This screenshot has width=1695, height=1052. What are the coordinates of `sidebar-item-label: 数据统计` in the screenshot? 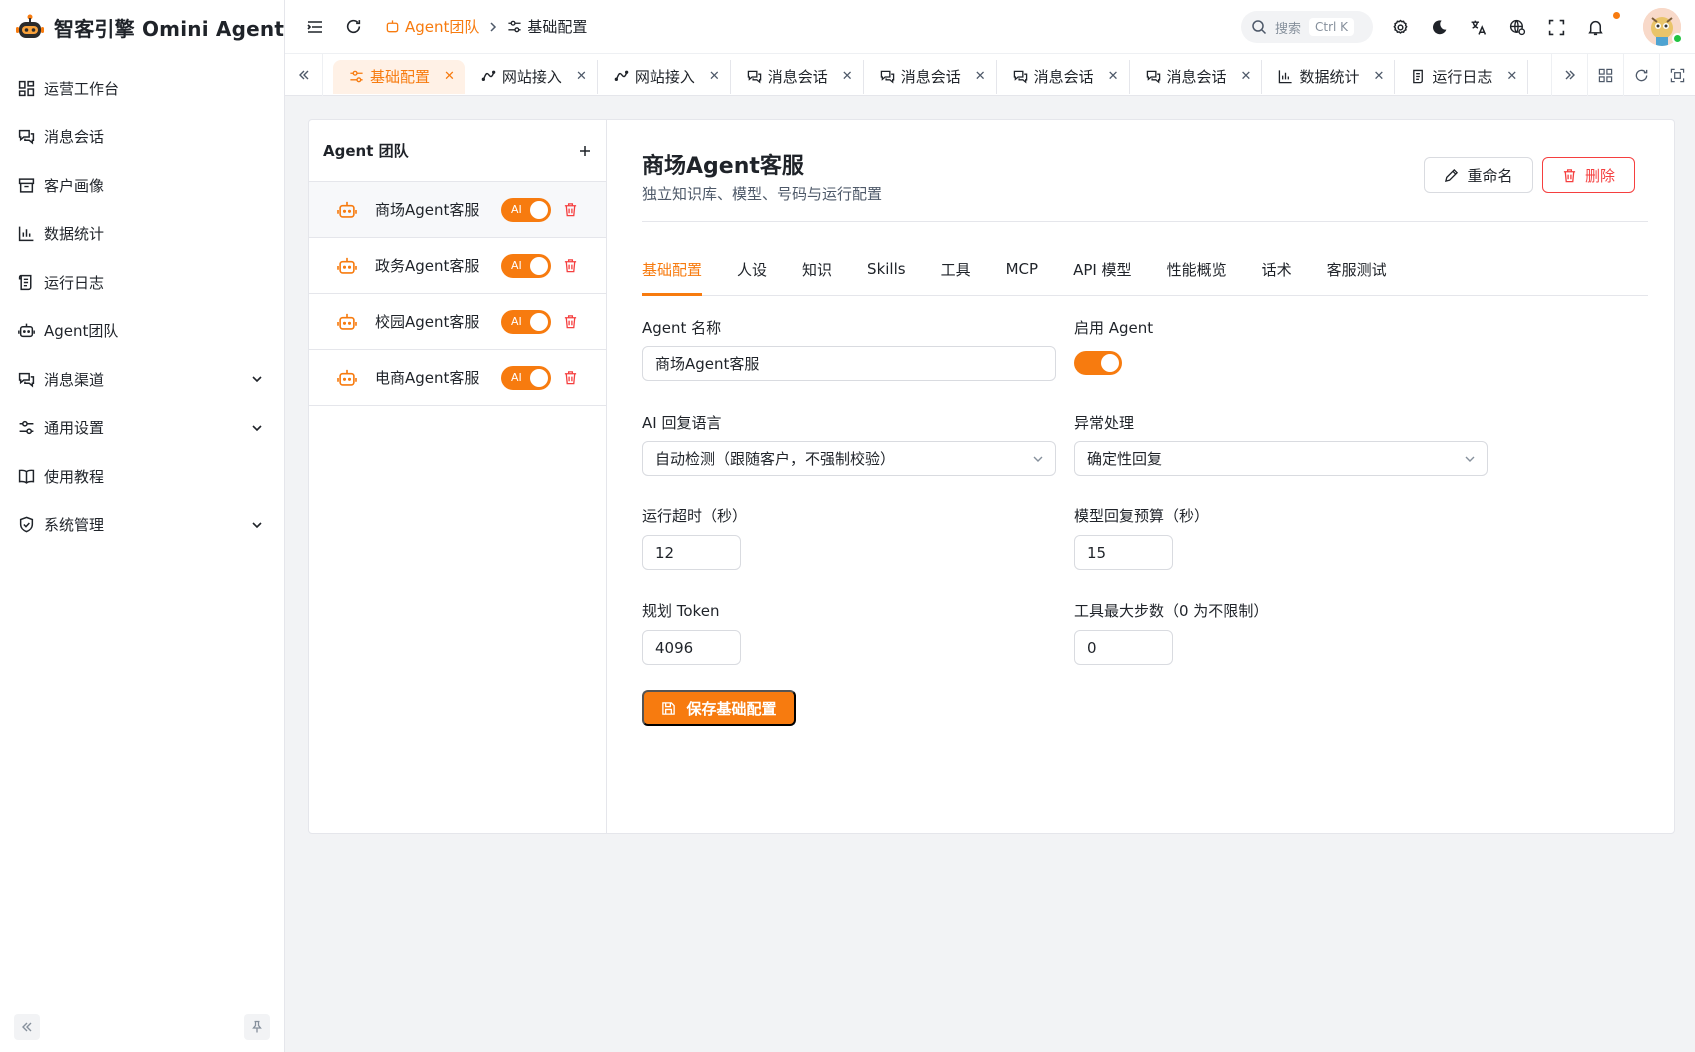 It's located at (74, 234).